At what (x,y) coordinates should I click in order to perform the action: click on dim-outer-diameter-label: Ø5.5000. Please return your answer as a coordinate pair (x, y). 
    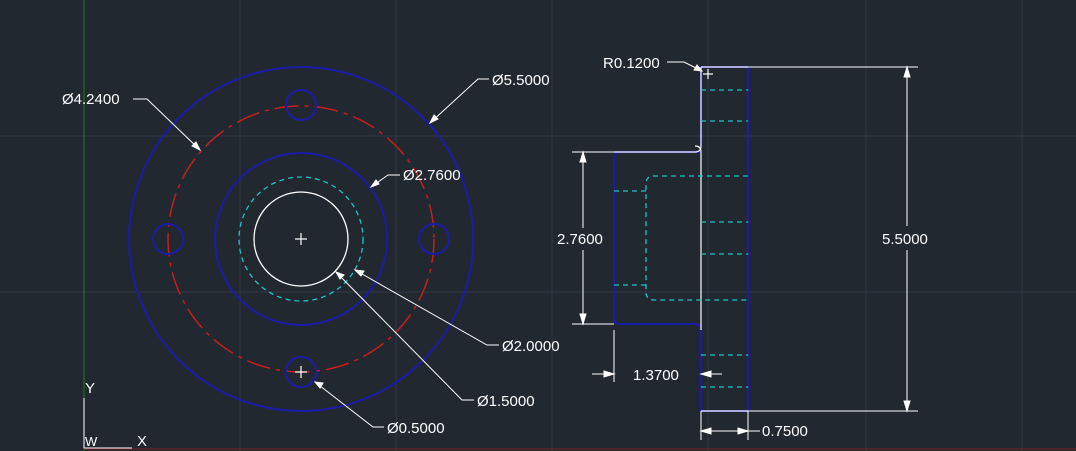
    Looking at the image, I should click on (521, 80).